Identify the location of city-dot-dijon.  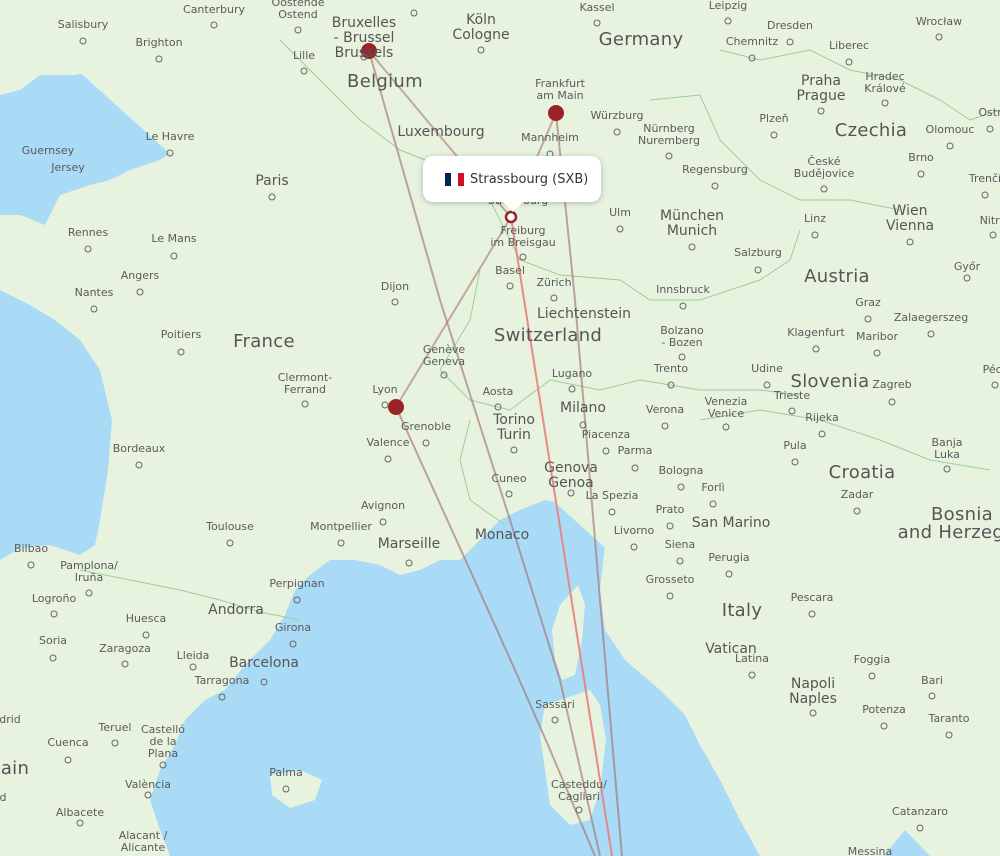
(395, 302).